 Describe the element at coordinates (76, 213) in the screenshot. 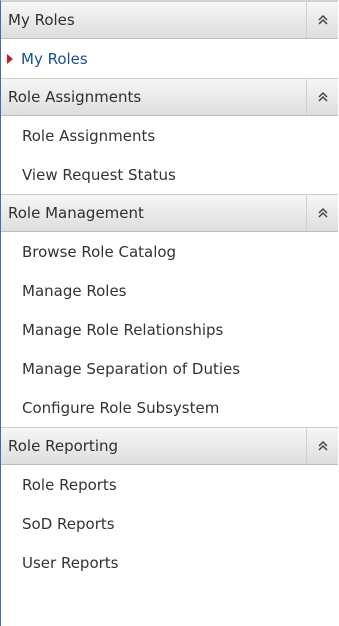

I see `section-title: Role Management` at that location.